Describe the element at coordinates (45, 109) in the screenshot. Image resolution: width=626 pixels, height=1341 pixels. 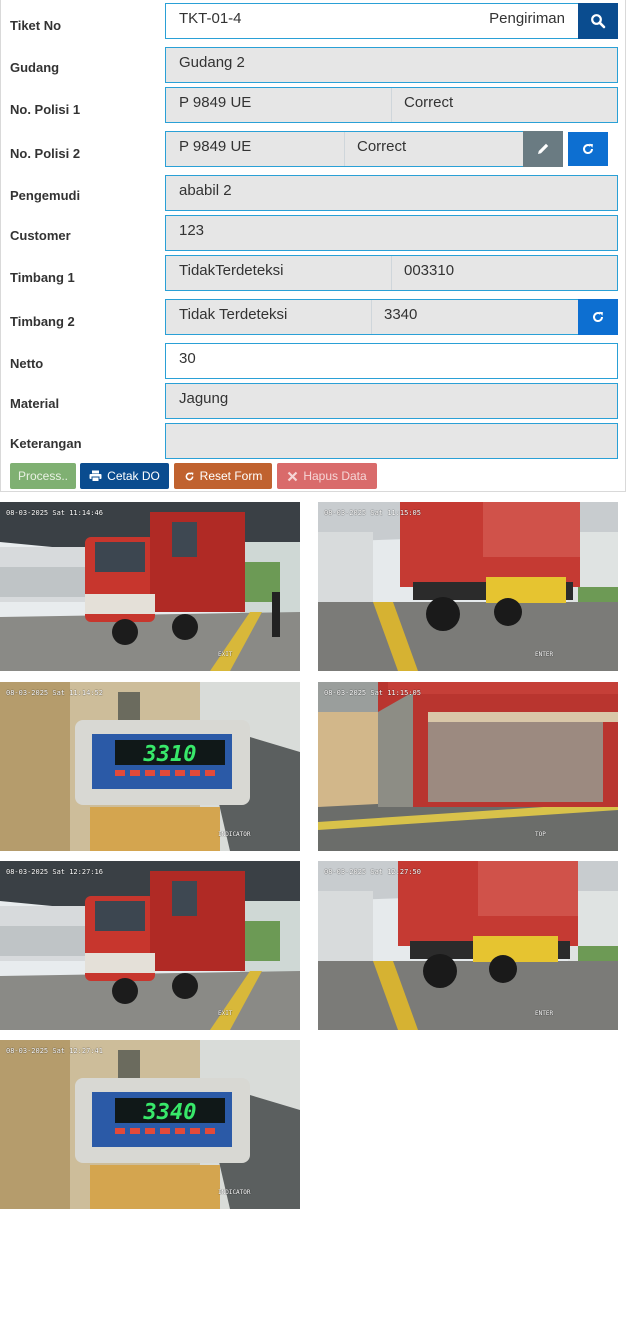
I see `polisi1-label: No. Polisi 1` at that location.